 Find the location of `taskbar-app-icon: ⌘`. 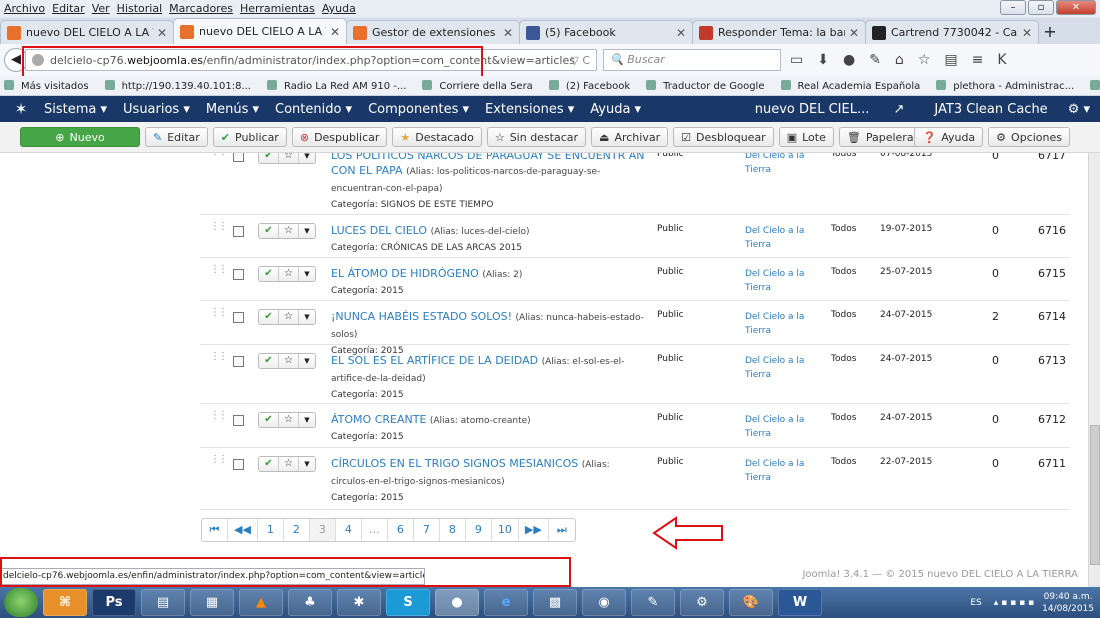

taskbar-app-icon: ⌘ is located at coordinates (65, 602).